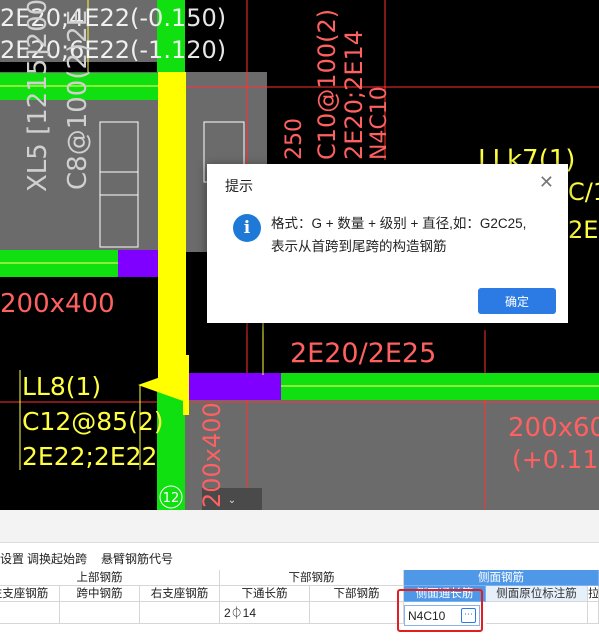  I want to click on side-long-bar-input, so click(433, 615).